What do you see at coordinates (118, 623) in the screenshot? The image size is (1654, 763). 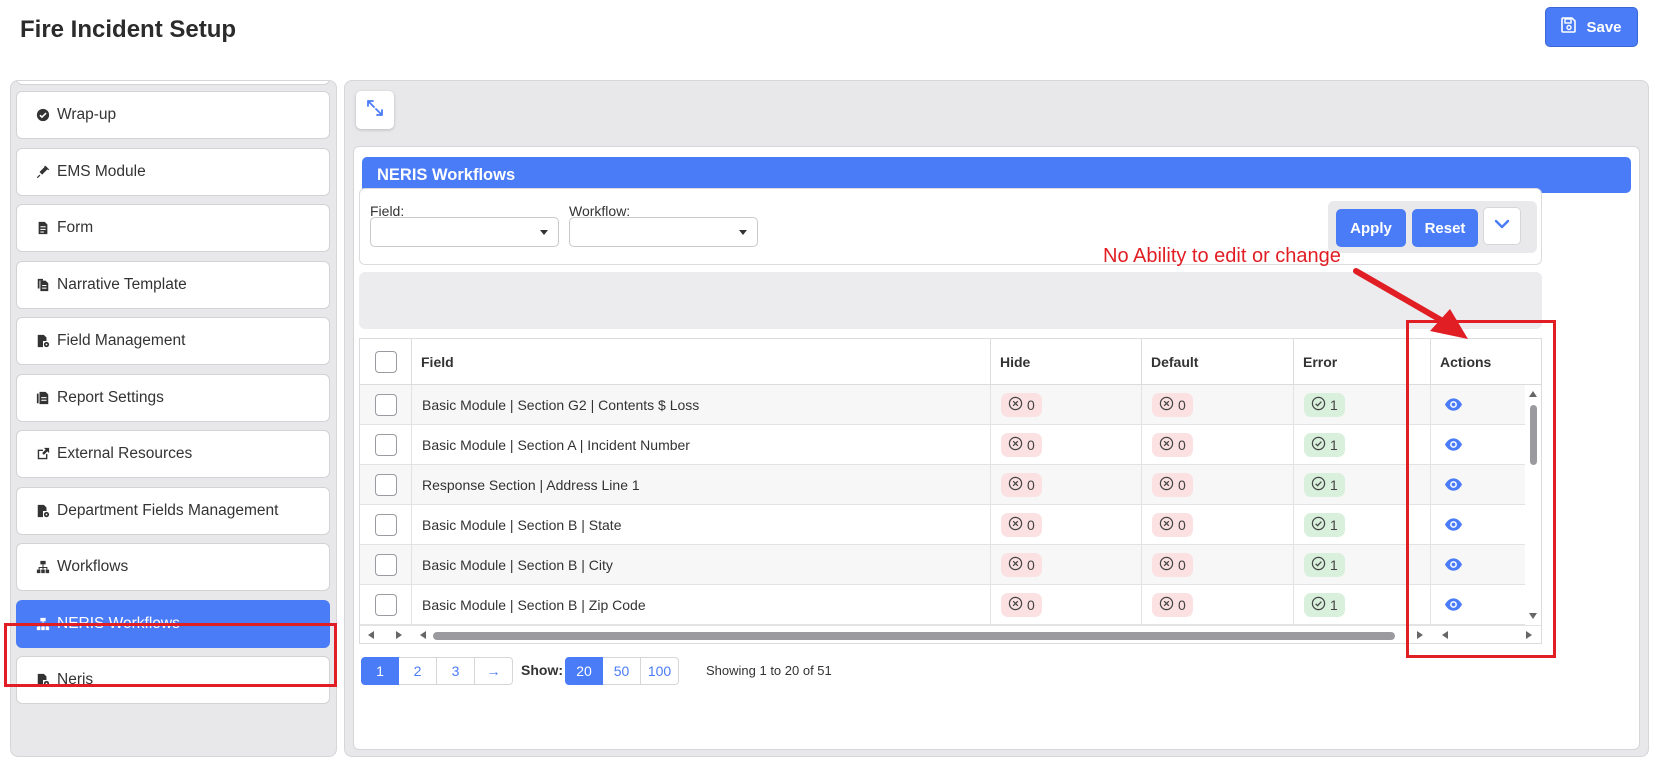 I see `sidebar-item-label: NERIS Workflows` at bounding box center [118, 623].